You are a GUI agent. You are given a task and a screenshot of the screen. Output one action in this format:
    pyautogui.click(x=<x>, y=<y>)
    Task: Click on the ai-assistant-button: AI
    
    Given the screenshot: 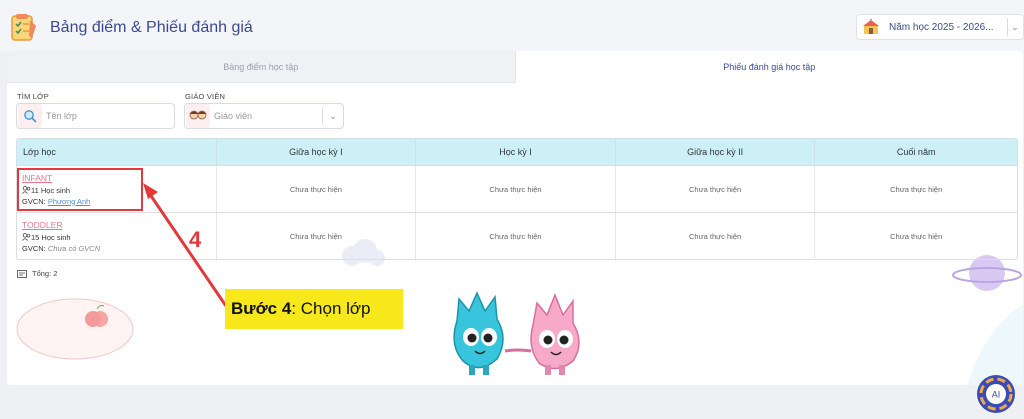 What is the action you would take?
    pyautogui.click(x=996, y=394)
    